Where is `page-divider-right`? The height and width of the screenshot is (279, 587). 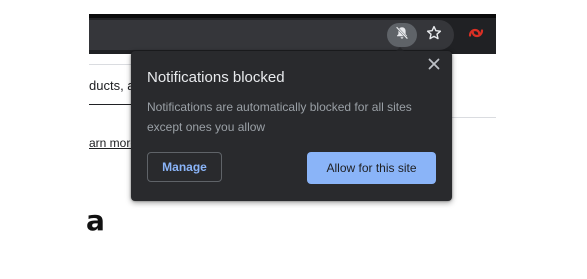 page-divider-right is located at coordinates (473, 117).